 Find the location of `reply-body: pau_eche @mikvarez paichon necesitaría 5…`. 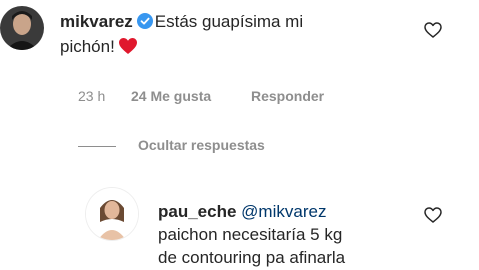

reply-body: pau_eche @mikvarez paichon necesitaría 5… is located at coordinates (288, 234).